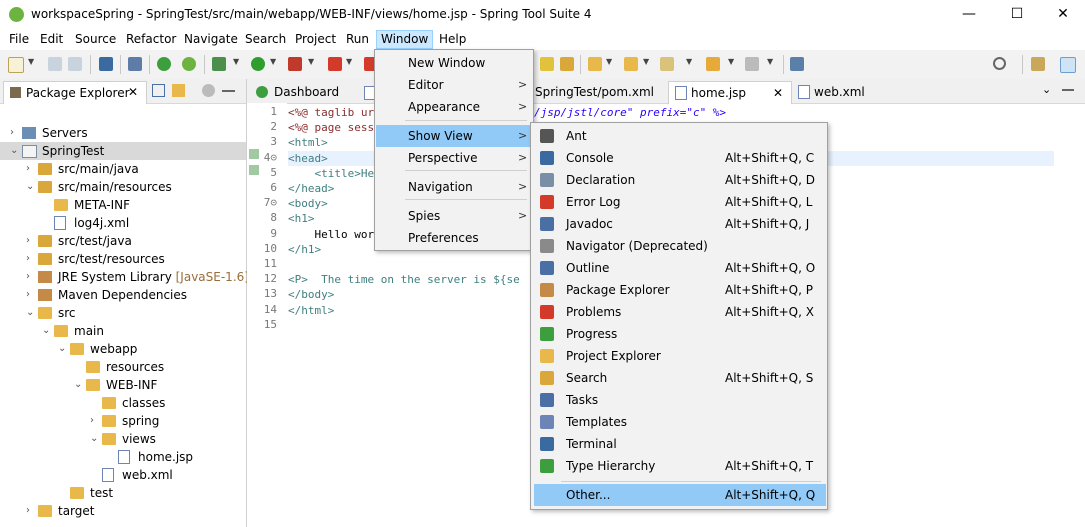  Describe the element at coordinates (680, 422) in the screenshot. I see `show-view-item: Templates` at that location.